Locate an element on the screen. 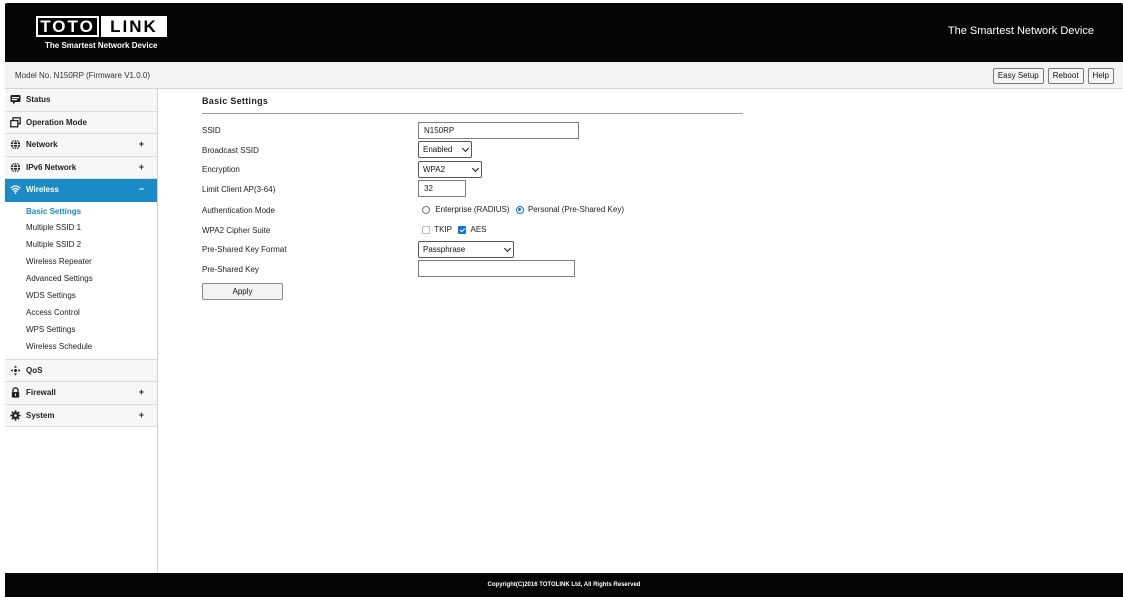 Image resolution: width=1123 pixels, height=600 pixels. sidebar-item-status: Status is located at coordinates (81, 100).